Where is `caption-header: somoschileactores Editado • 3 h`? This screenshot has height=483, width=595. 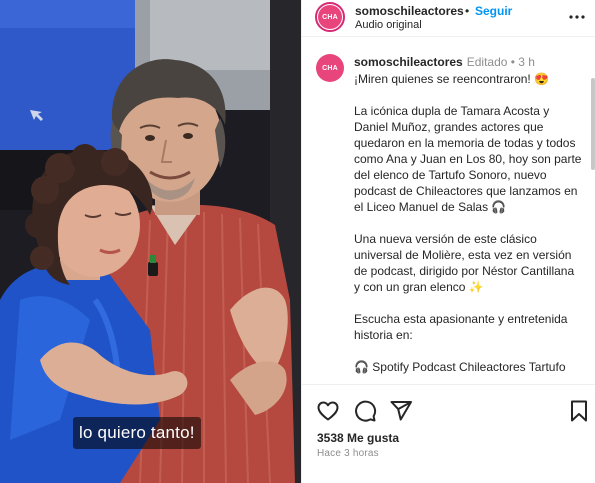
caption-header: somoschileactores Editado • 3 h is located at coordinates (444, 62).